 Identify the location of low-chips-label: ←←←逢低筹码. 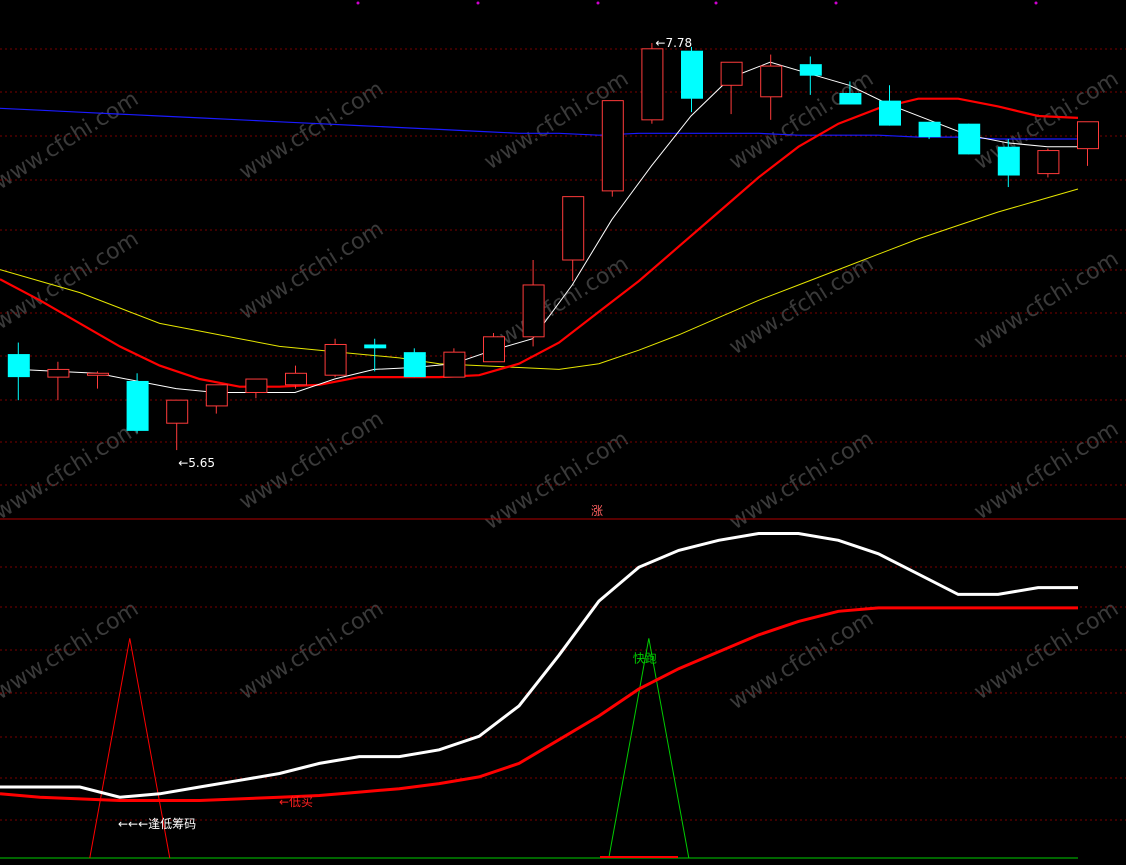
(157, 824).